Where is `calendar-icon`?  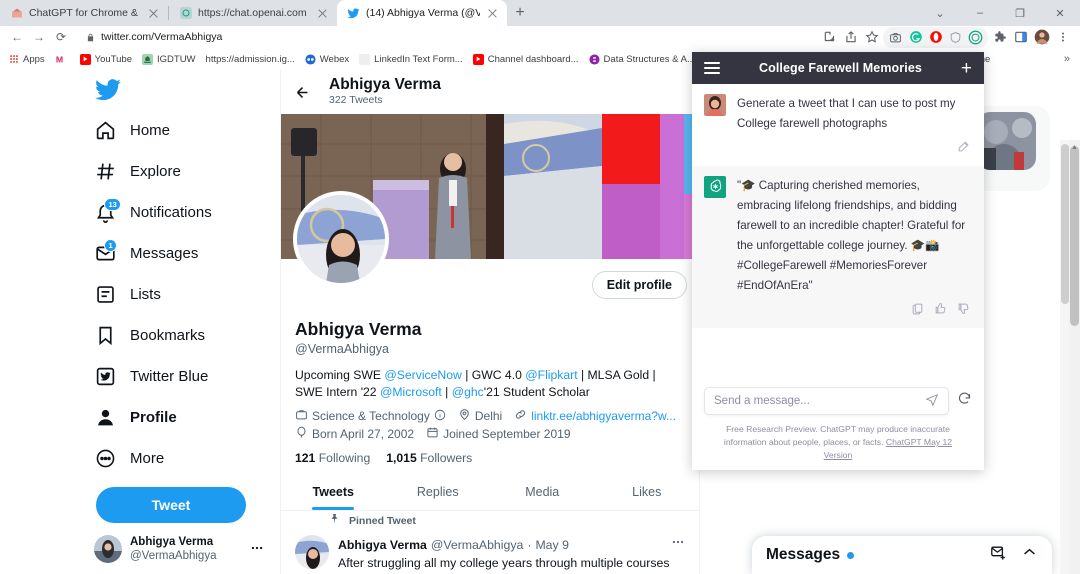
calendar-icon is located at coordinates (432, 434).